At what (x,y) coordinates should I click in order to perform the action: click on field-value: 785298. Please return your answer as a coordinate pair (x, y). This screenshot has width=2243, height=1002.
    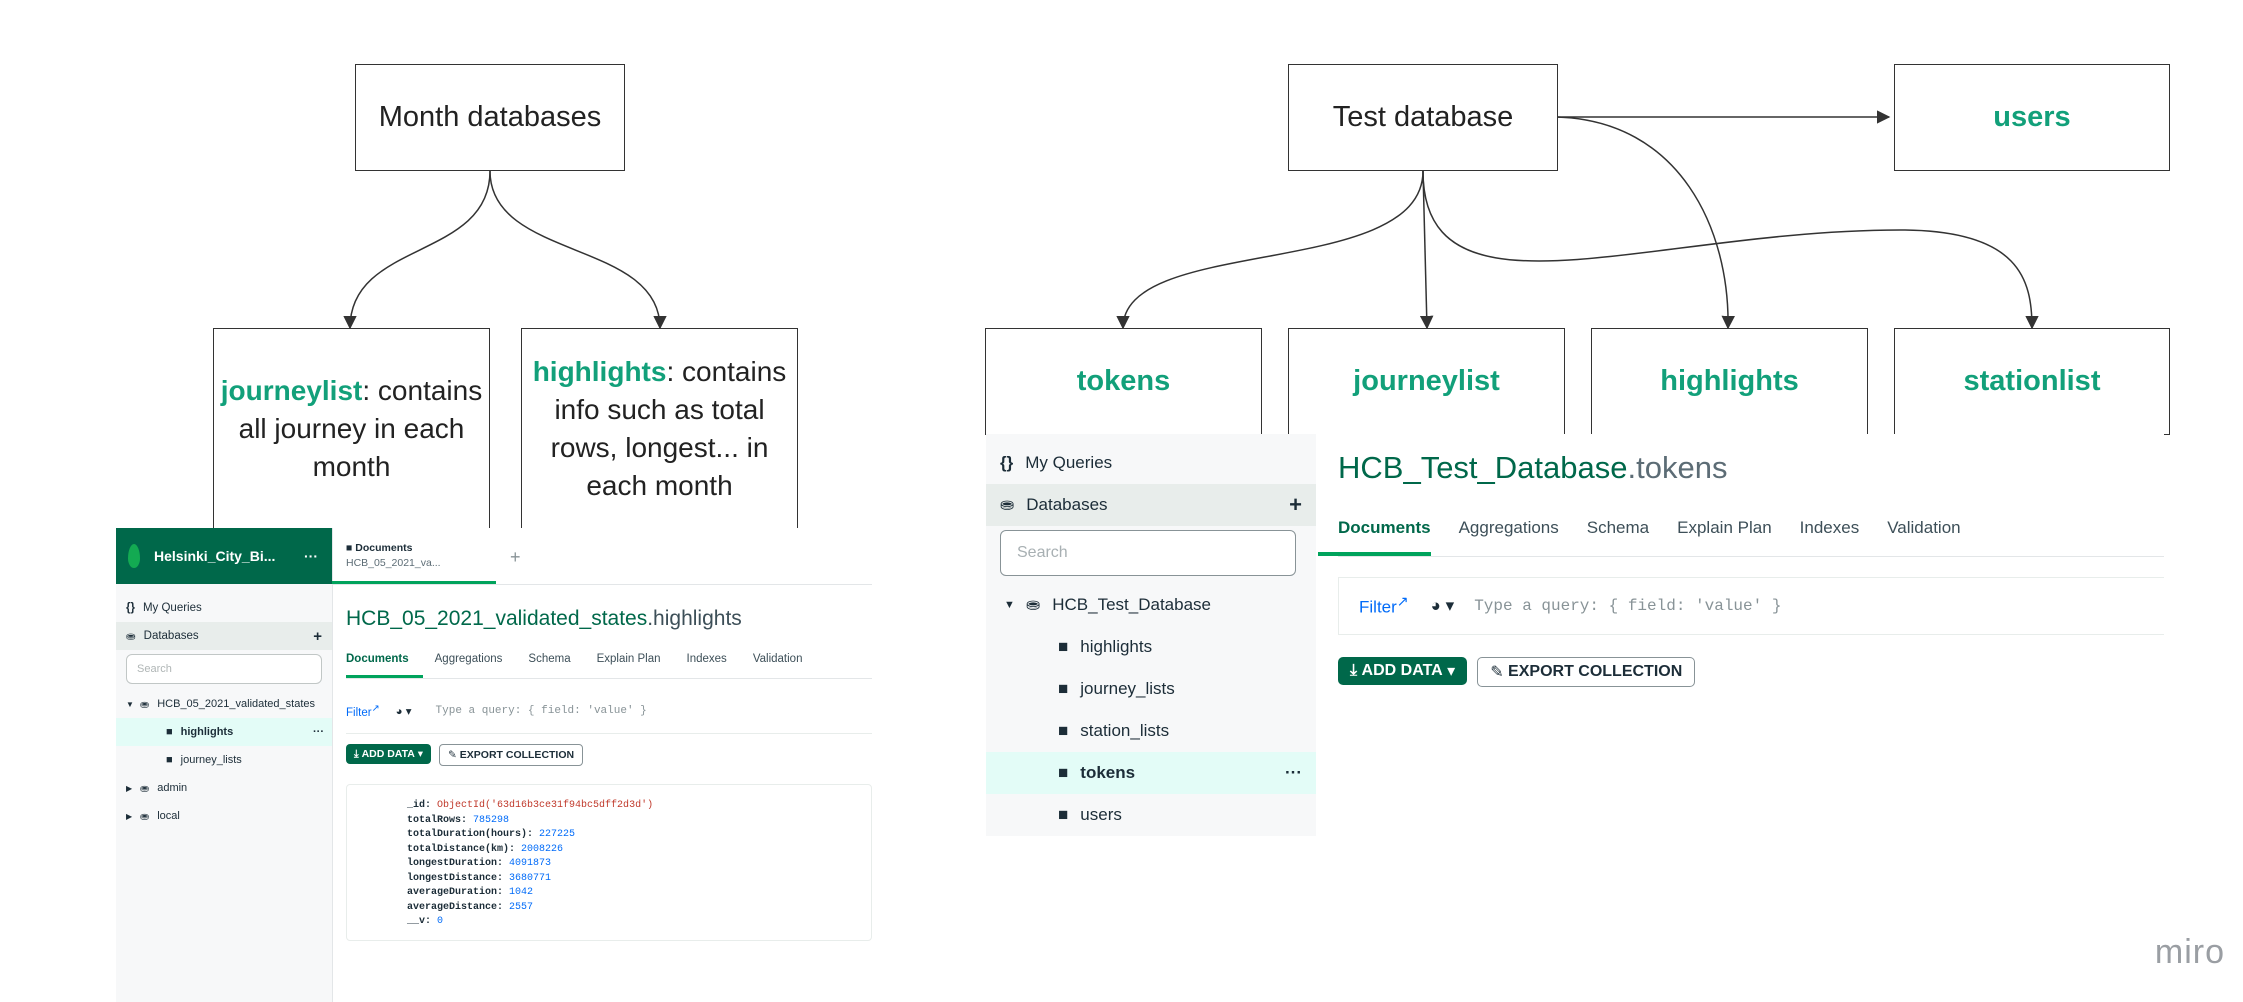
    Looking at the image, I should click on (491, 820).